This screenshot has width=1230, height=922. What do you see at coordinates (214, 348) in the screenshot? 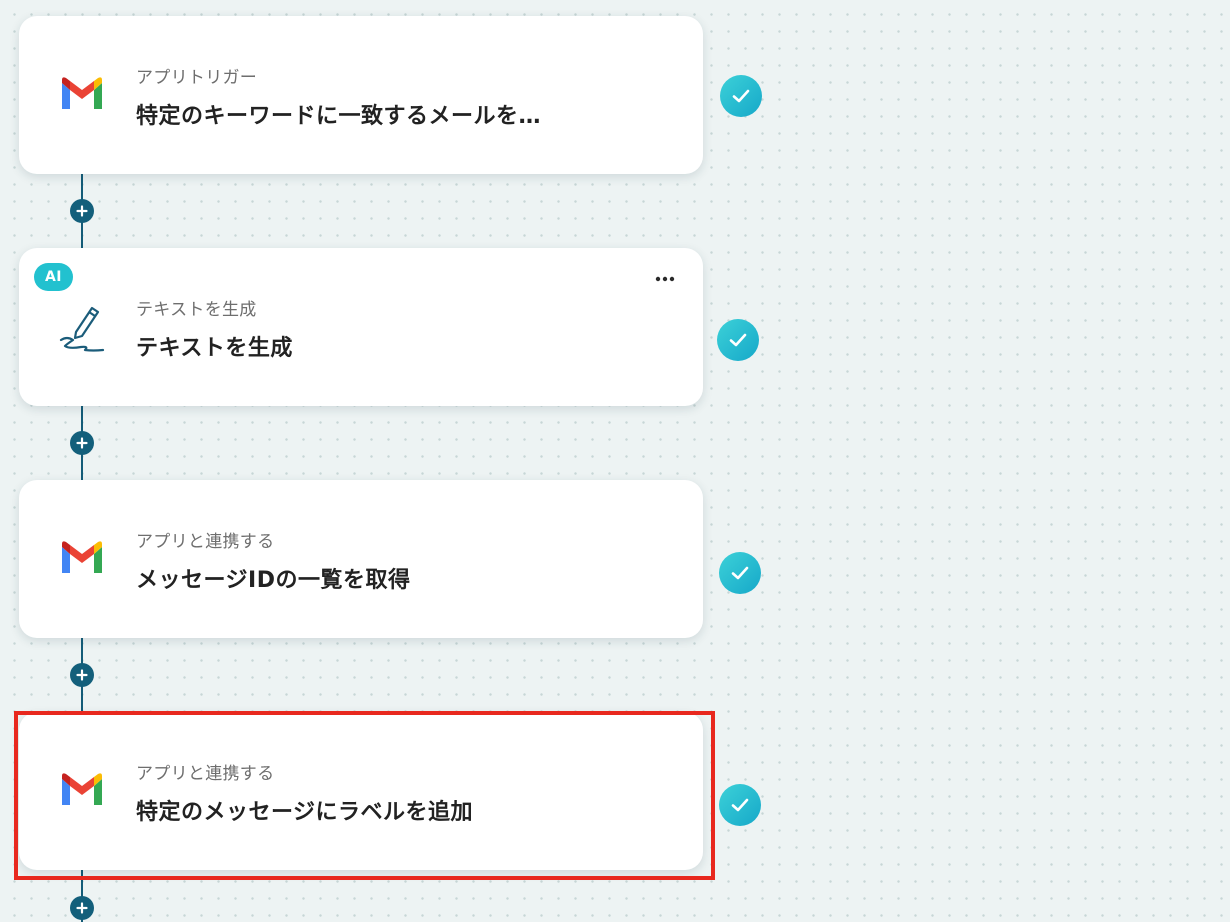
I see `step-title: テキストを生成` at bounding box center [214, 348].